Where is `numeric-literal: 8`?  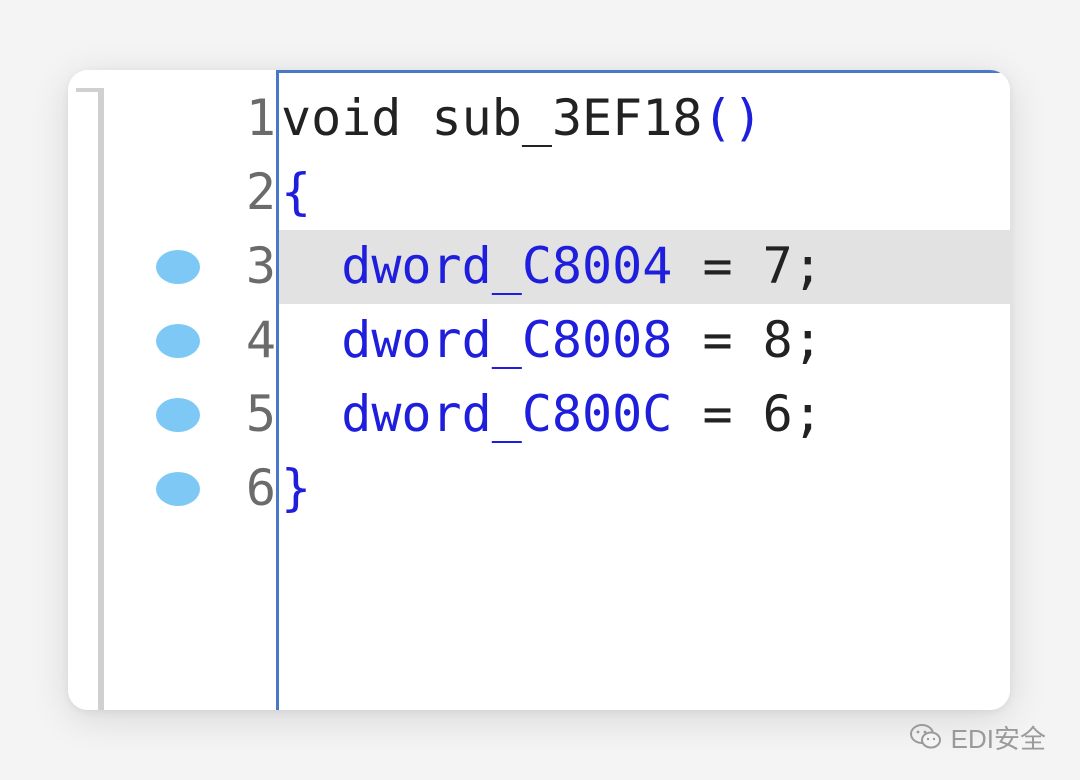
numeric-literal: 8 is located at coordinates (777, 340).